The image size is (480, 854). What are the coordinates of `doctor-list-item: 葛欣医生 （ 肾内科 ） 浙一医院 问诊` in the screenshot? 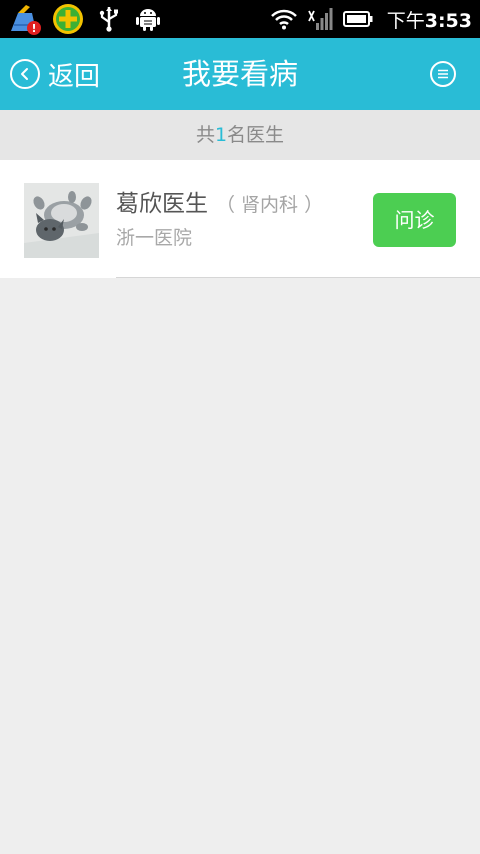 It's located at (240, 219).